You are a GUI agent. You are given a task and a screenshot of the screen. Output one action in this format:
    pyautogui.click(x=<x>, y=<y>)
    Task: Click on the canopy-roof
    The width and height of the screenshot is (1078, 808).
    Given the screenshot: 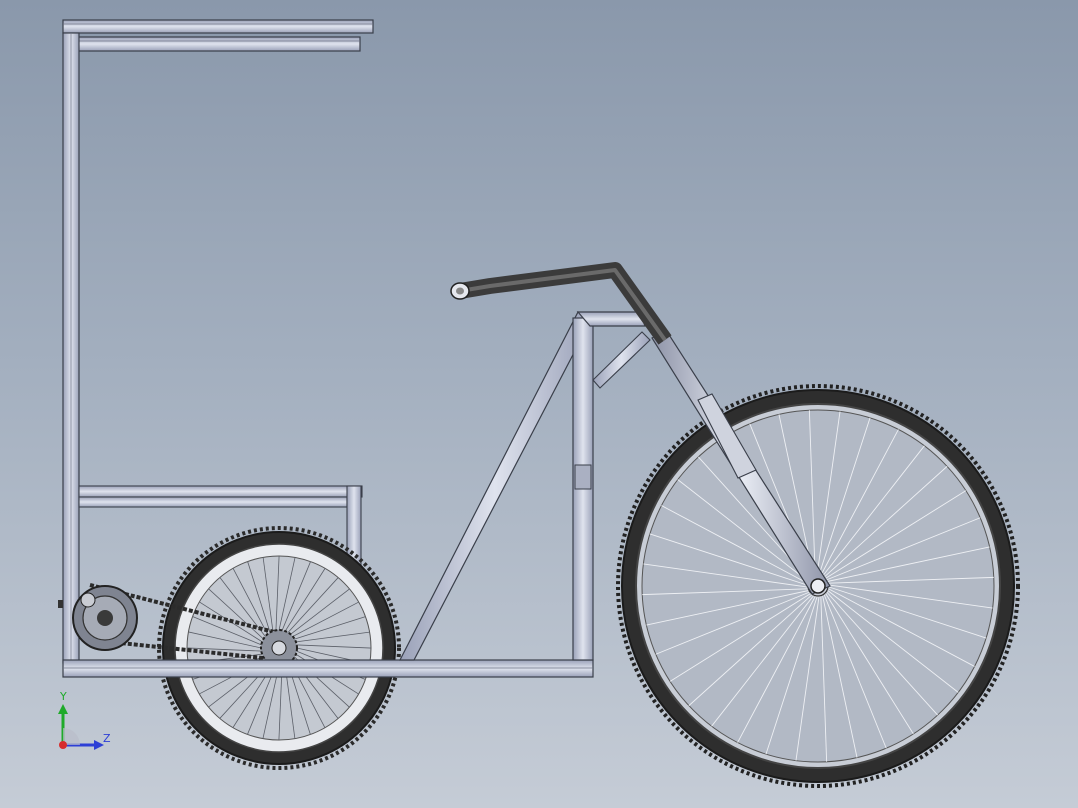 What is the action you would take?
    pyautogui.click(x=218, y=35)
    